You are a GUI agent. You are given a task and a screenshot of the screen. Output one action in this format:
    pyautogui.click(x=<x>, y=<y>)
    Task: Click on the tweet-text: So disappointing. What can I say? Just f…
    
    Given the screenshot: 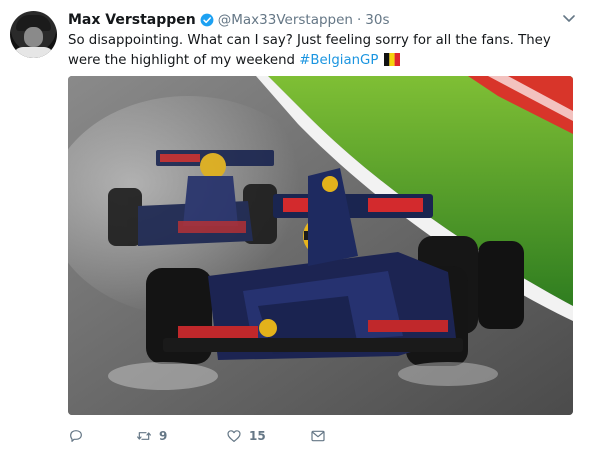 What is the action you would take?
    pyautogui.click(x=325, y=51)
    